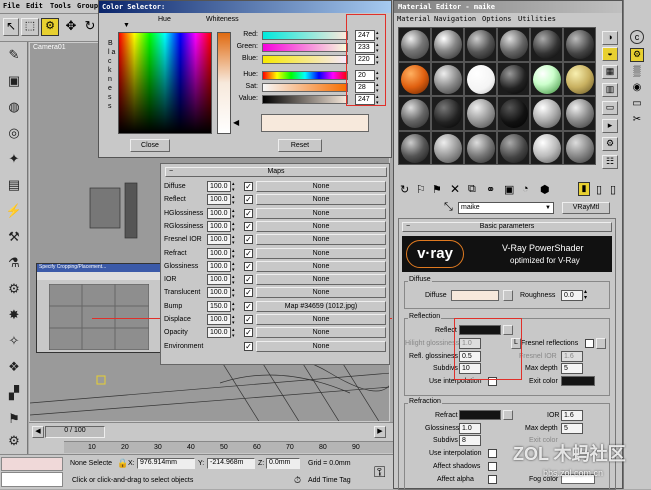  Describe the element at coordinates (30, 27) in the screenshot. I see `select-region-icon: ⬚` at that location.